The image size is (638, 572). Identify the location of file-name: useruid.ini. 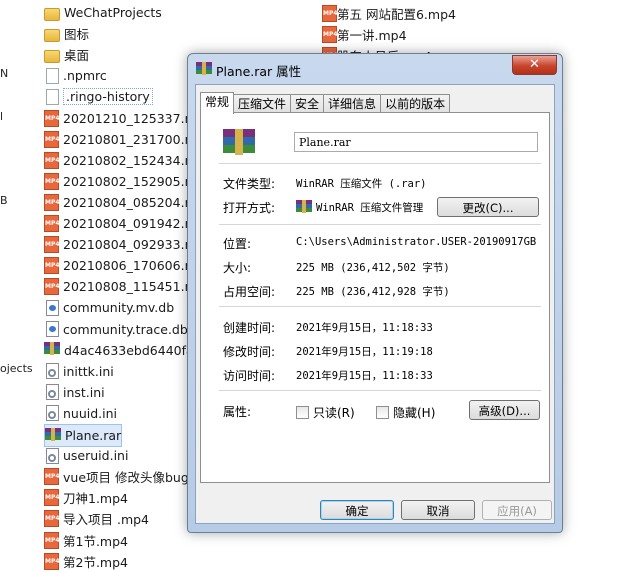
(96, 456).